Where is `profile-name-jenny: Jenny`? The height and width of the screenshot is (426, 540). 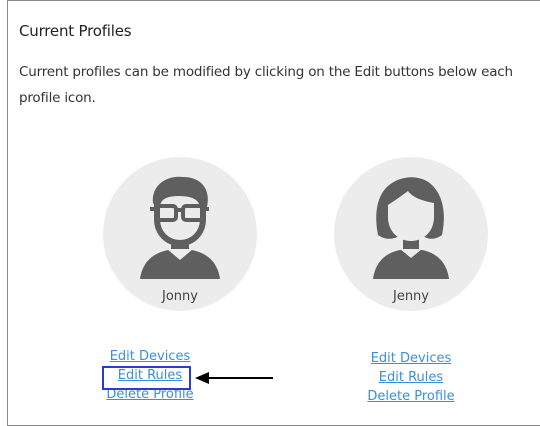 profile-name-jenny: Jenny is located at coordinates (410, 296).